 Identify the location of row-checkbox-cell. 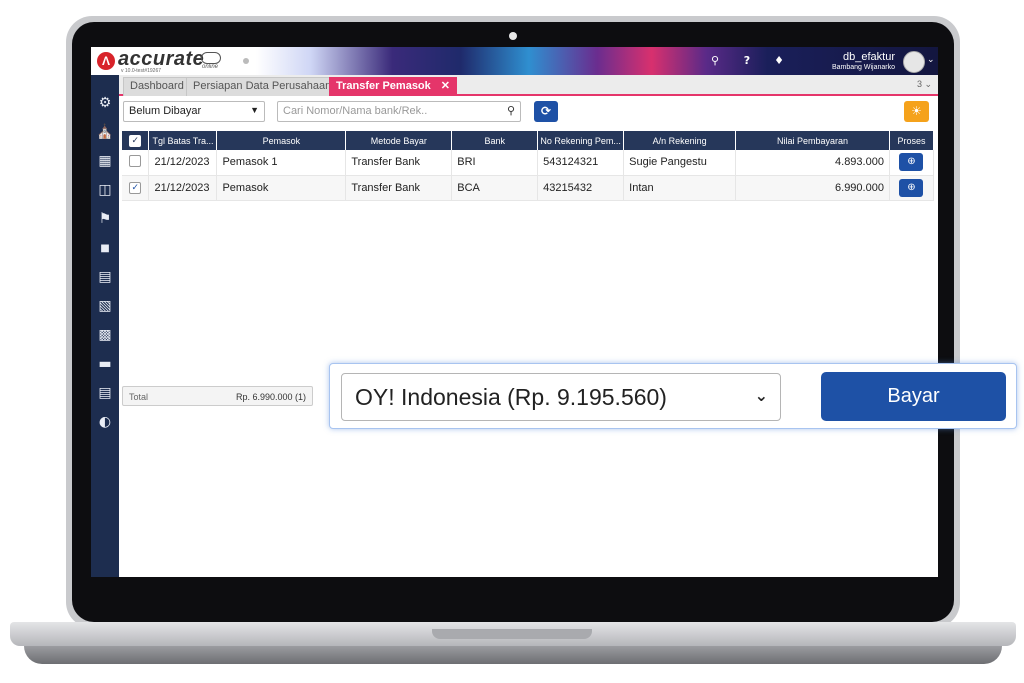
(136, 163).